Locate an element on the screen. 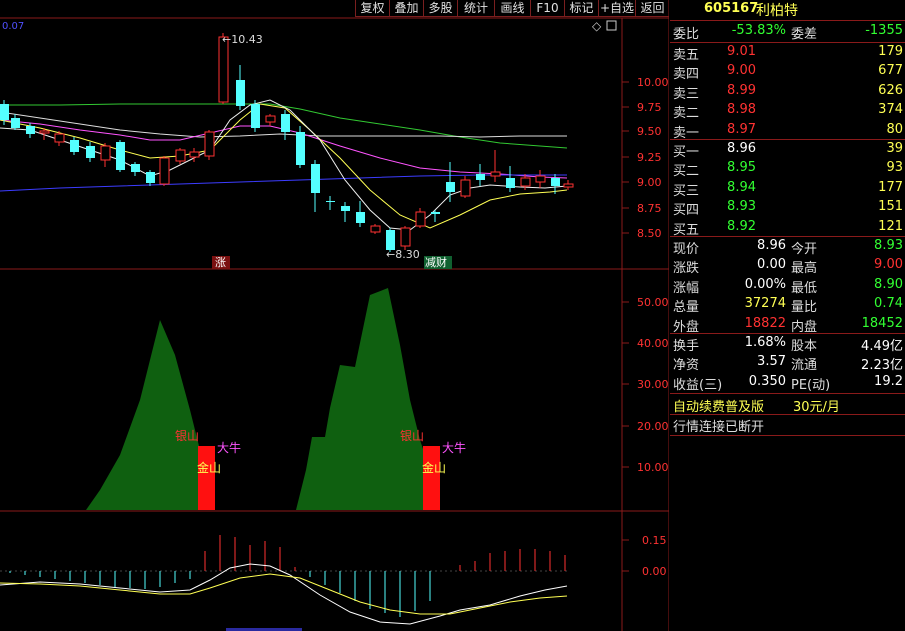  stat-value: 8.90 is located at coordinates (888, 284).